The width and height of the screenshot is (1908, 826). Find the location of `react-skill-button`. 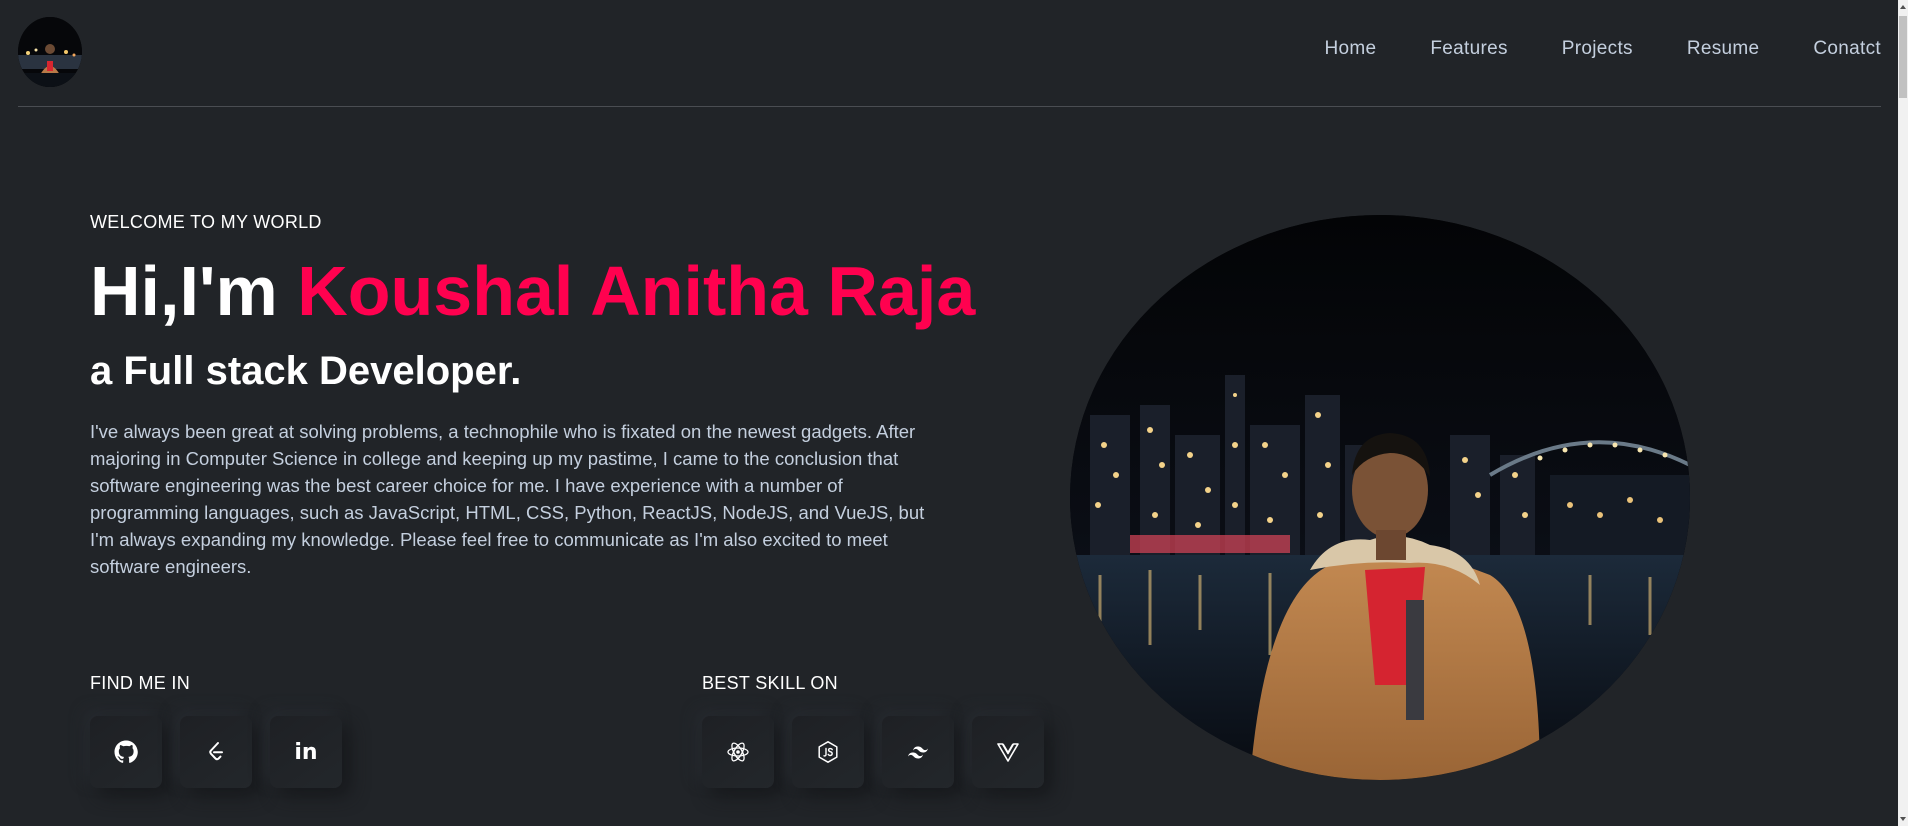

react-skill-button is located at coordinates (738, 752).